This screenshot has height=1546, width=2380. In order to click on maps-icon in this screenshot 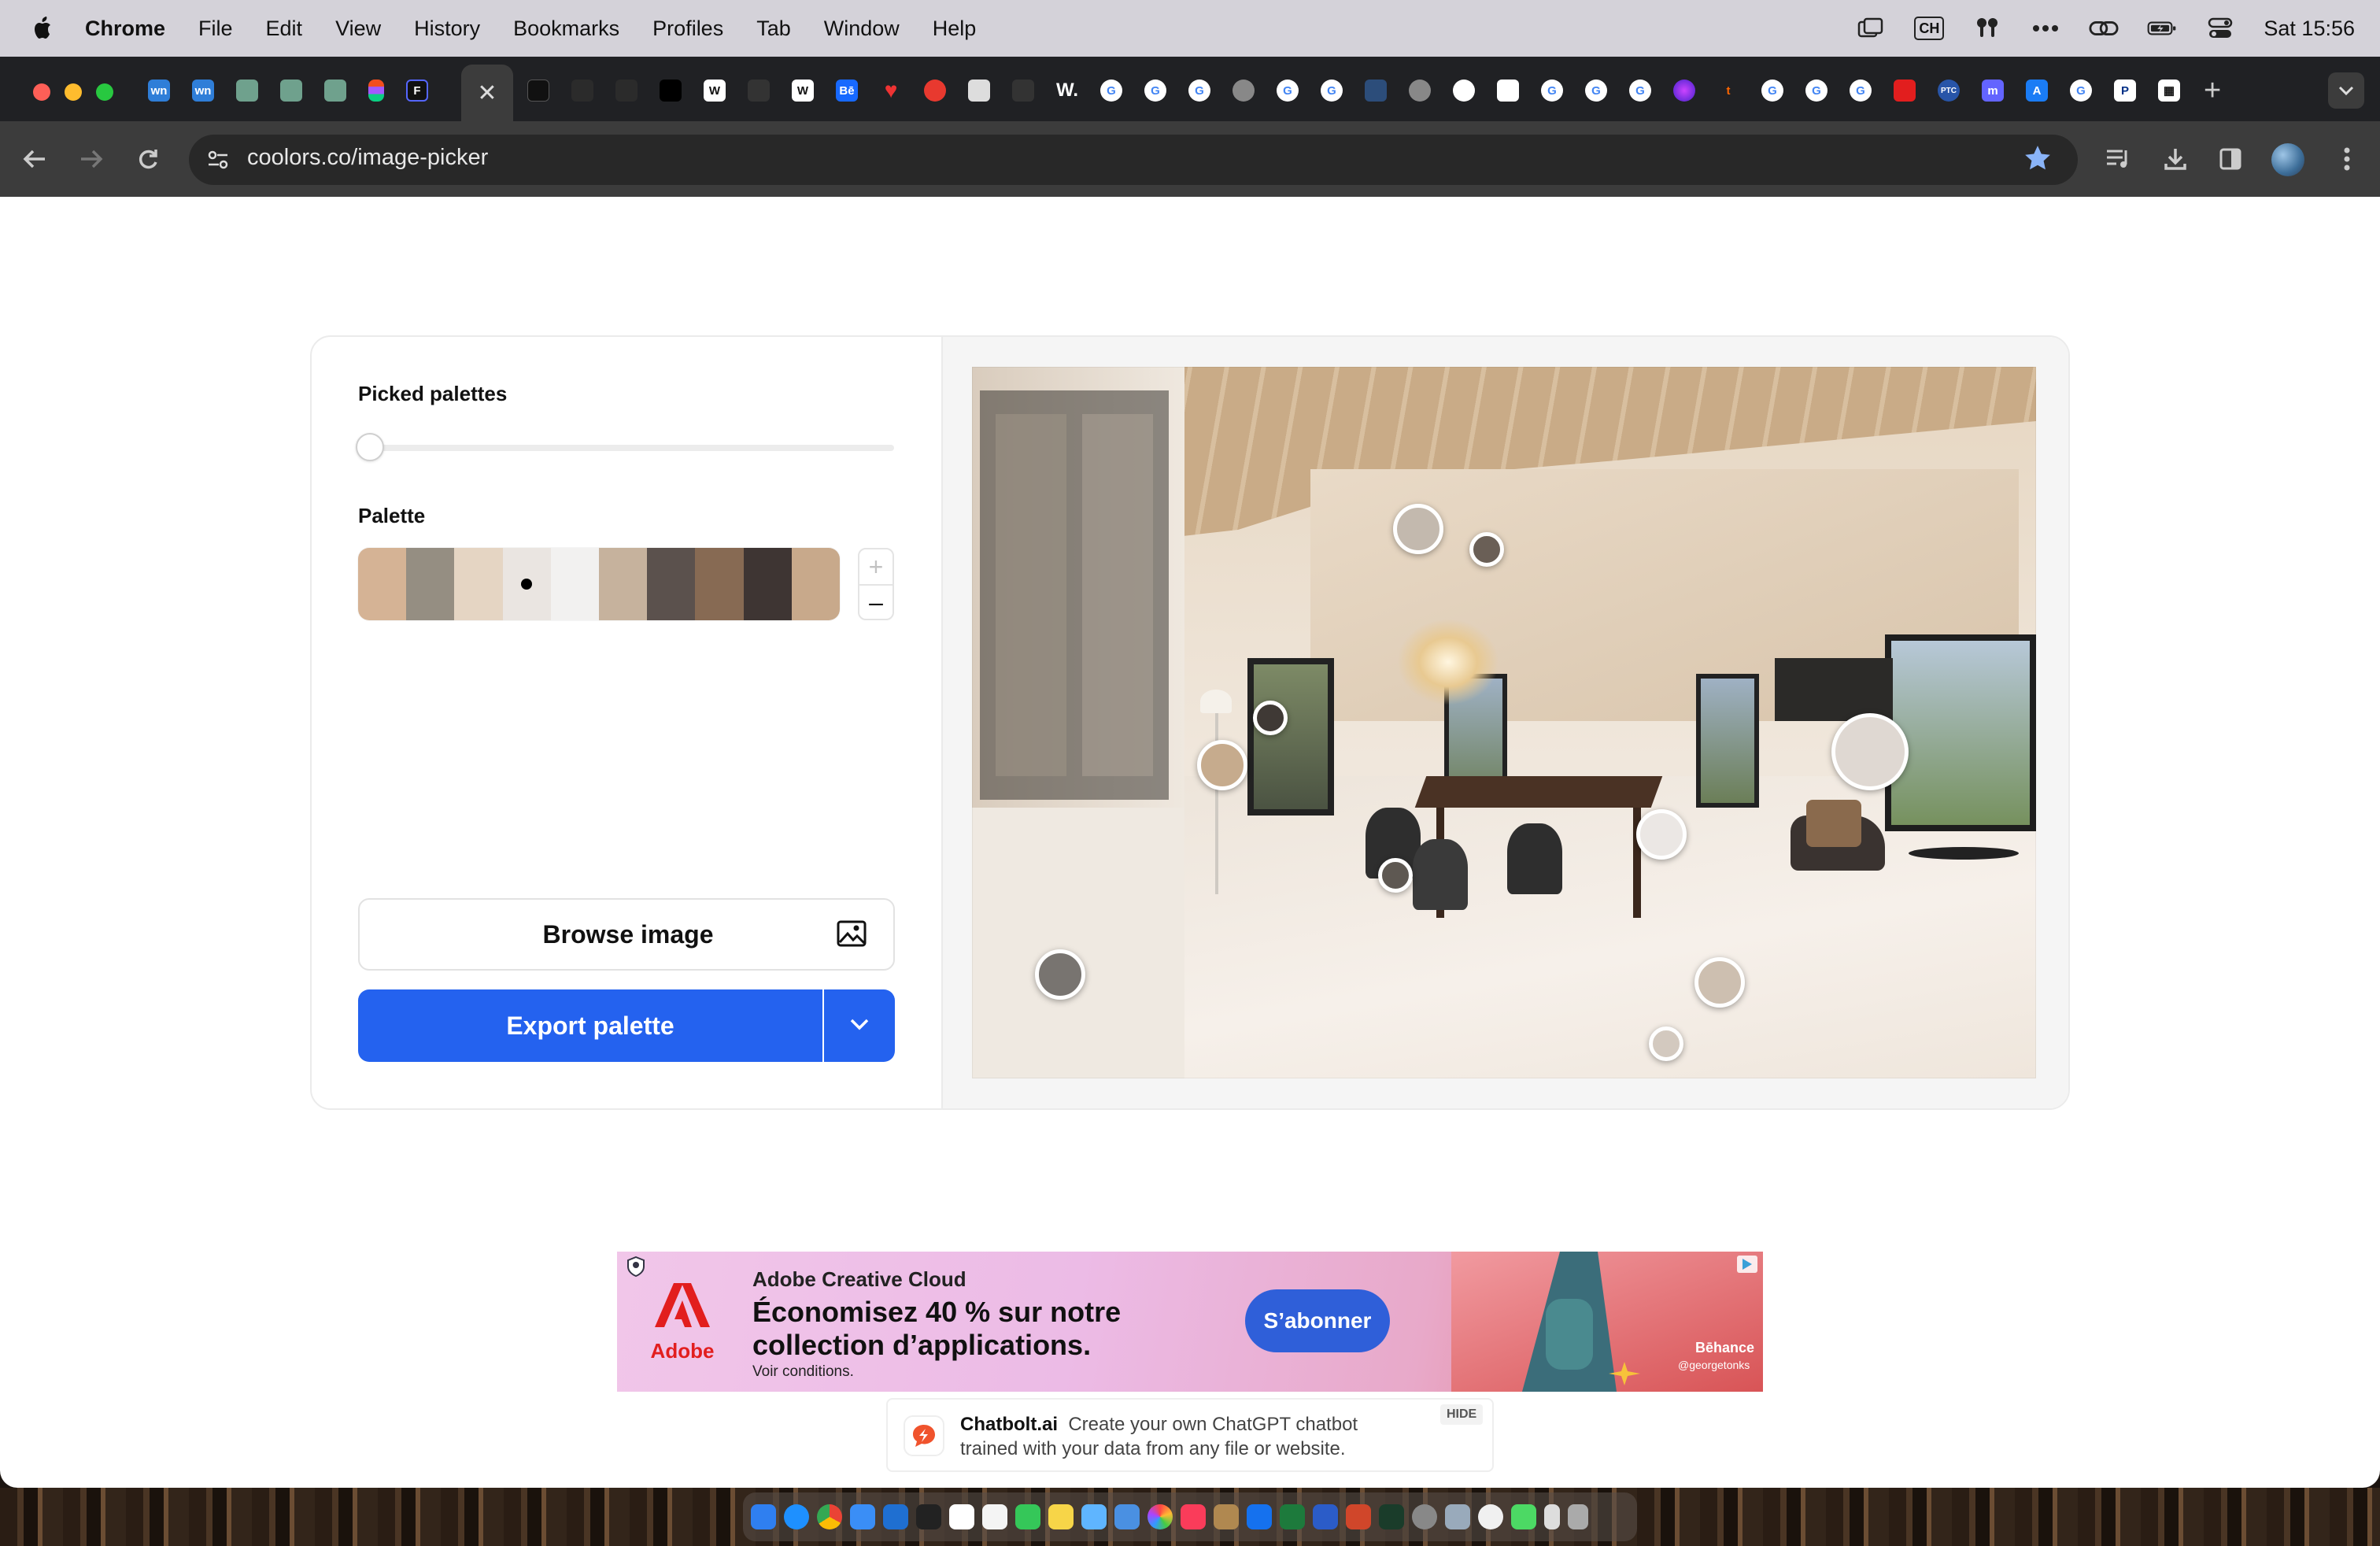, I will do `click(1127, 1516)`.